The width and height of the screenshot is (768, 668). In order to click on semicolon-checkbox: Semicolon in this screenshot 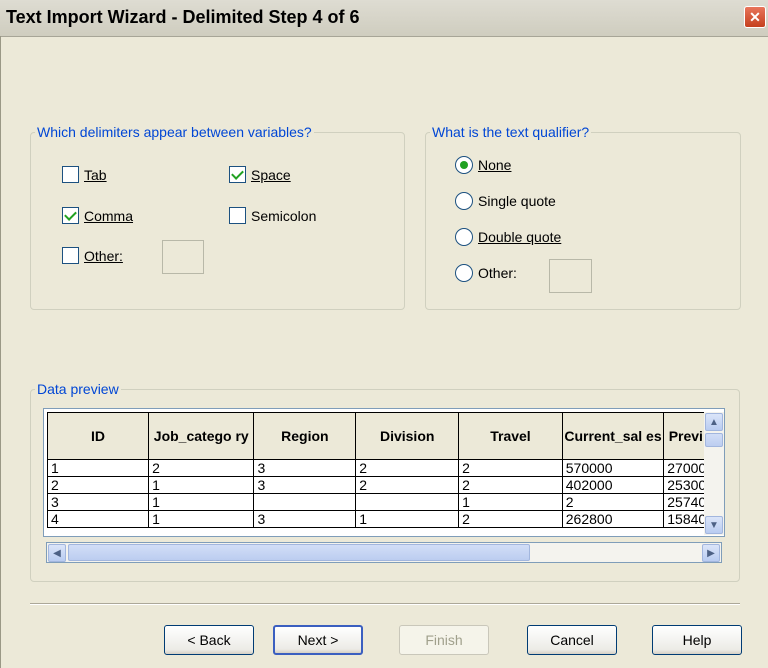, I will do `click(272, 215)`.